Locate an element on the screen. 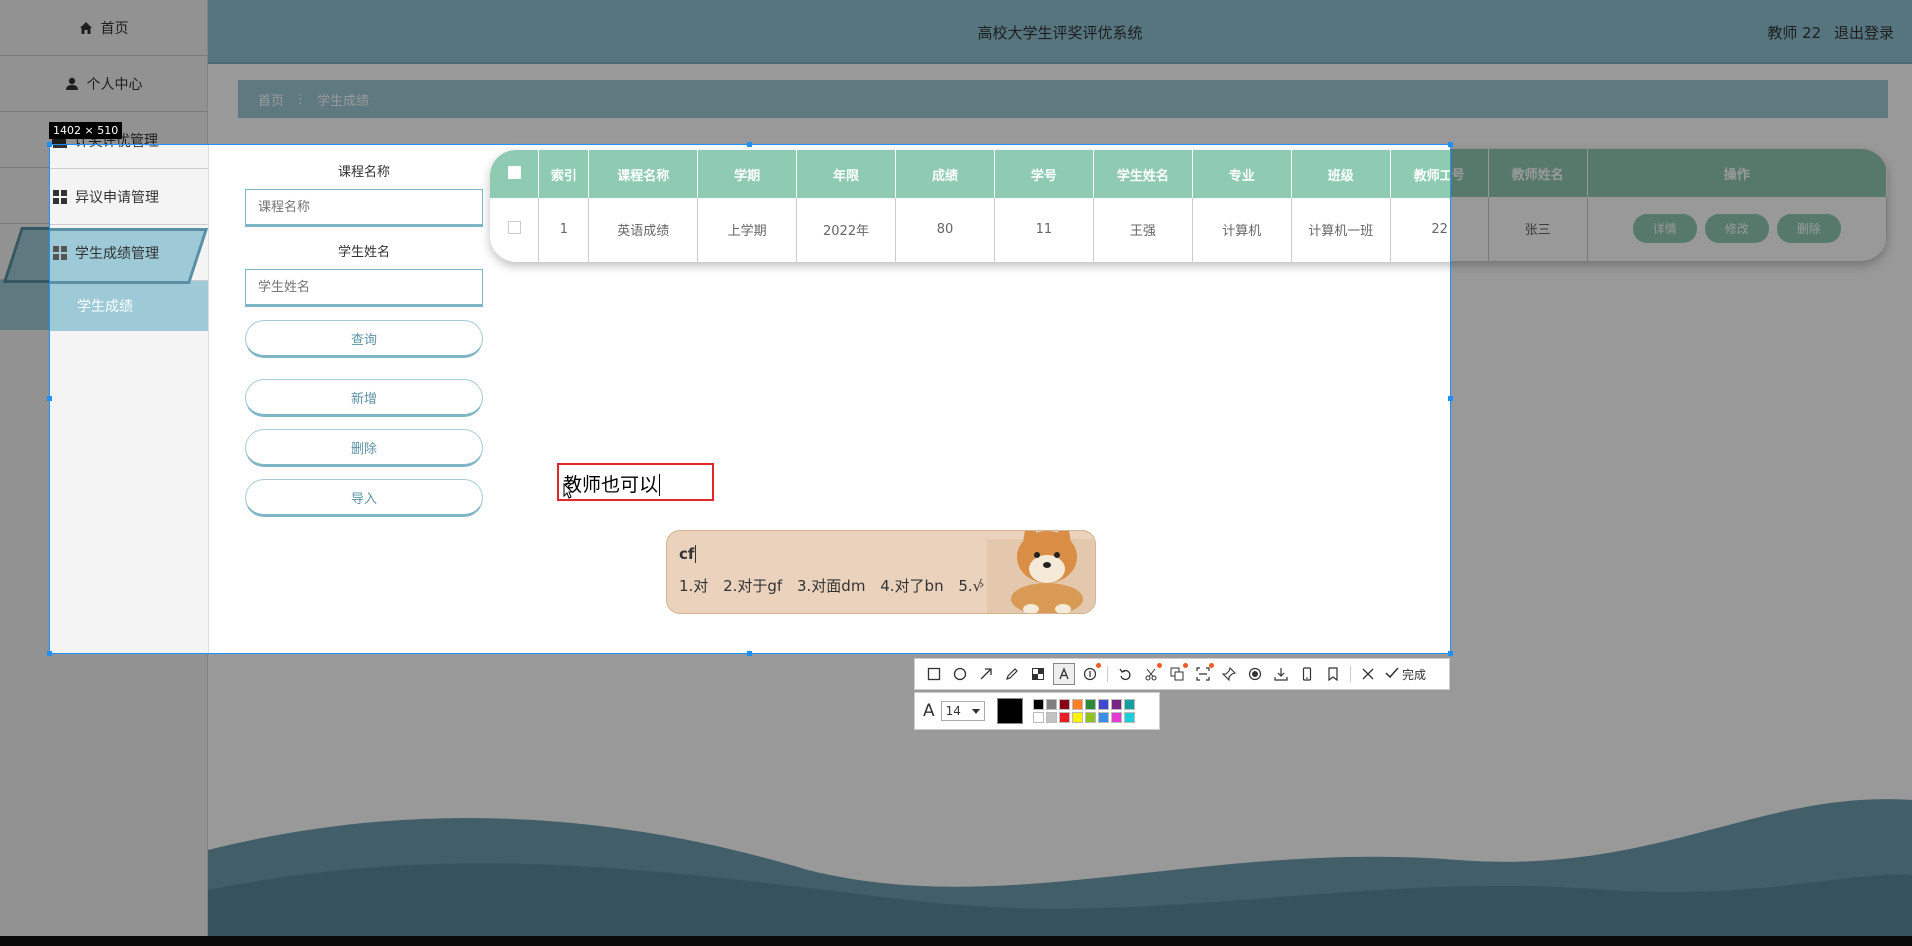  logout-link: 退出登录 is located at coordinates (1864, 33).